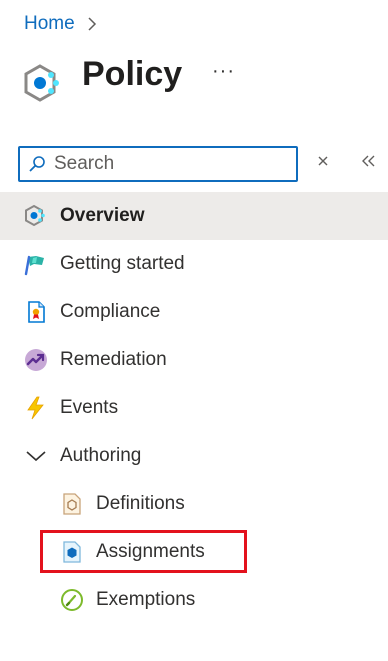  I want to click on nav-item-label: Exemptions, so click(146, 599).